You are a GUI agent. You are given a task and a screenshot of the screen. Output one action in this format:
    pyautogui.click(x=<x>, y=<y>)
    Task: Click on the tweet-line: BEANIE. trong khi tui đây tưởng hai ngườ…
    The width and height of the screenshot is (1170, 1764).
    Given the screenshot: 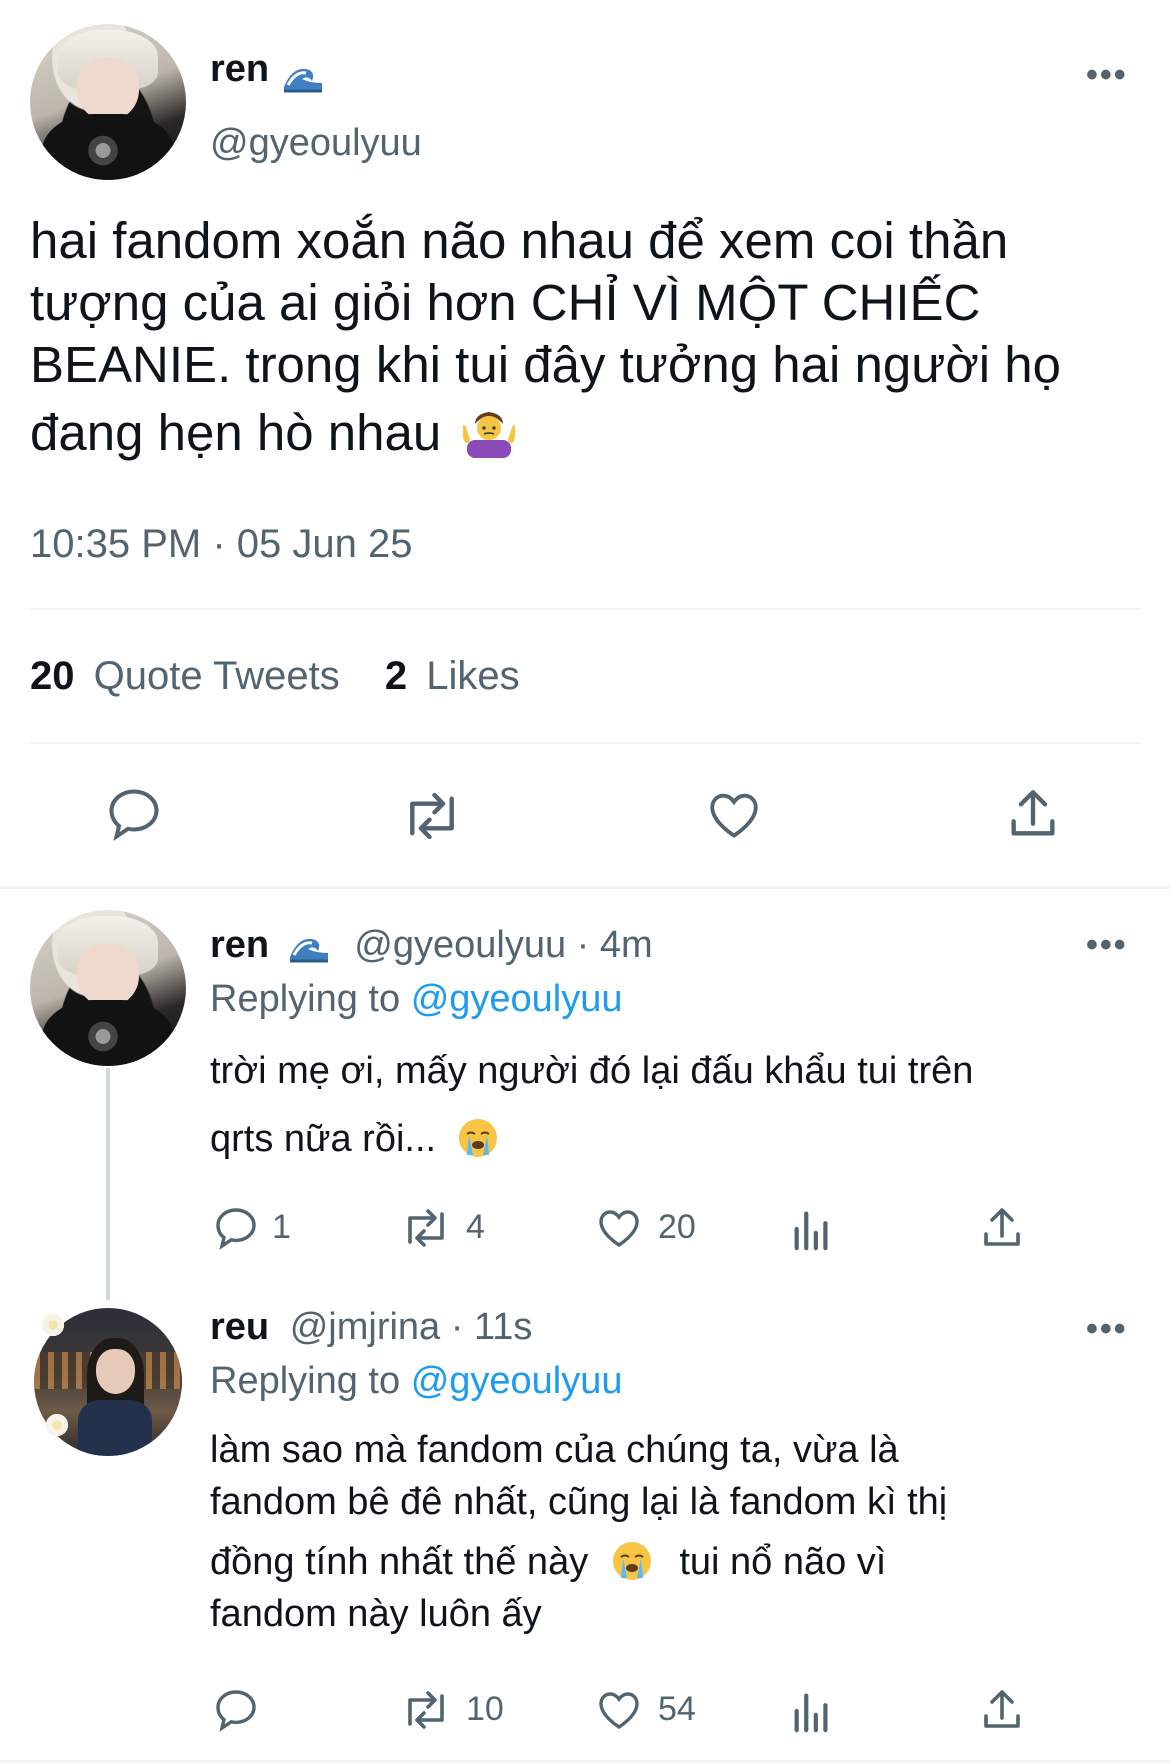 What is the action you would take?
    pyautogui.click(x=546, y=364)
    